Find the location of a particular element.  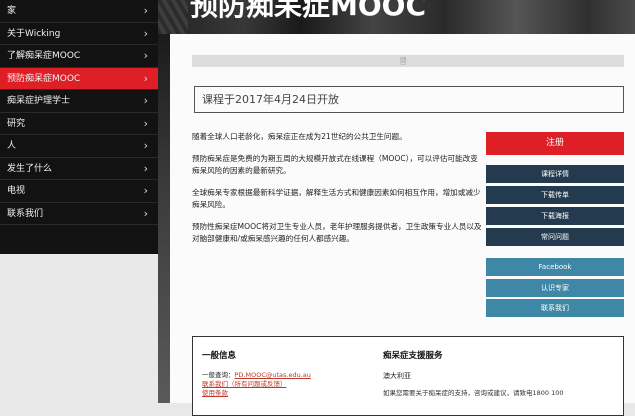

sidebar-item-contact-us: 联系我们 › is located at coordinates (79, 214).